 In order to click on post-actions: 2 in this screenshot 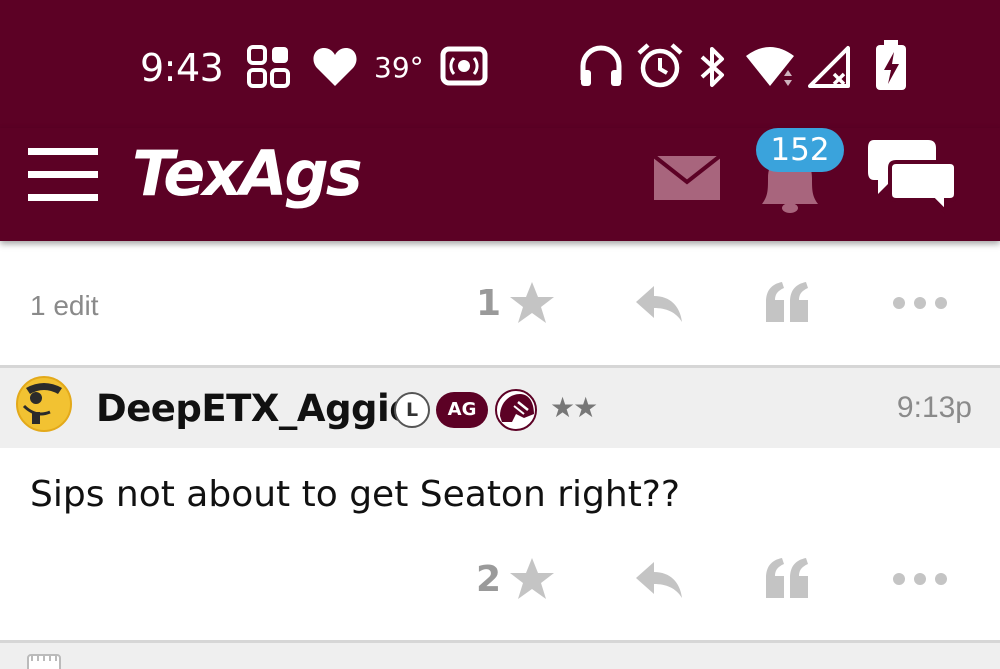, I will do `click(500, 582)`.